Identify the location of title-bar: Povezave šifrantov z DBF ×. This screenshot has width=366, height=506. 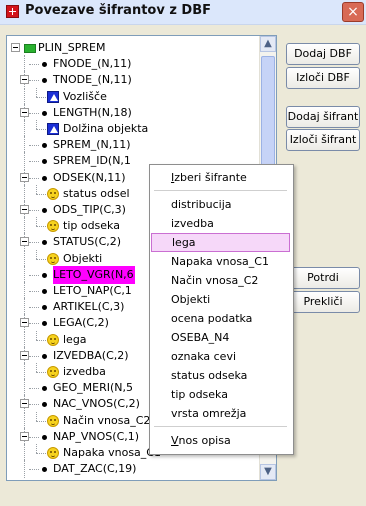
(183, 12).